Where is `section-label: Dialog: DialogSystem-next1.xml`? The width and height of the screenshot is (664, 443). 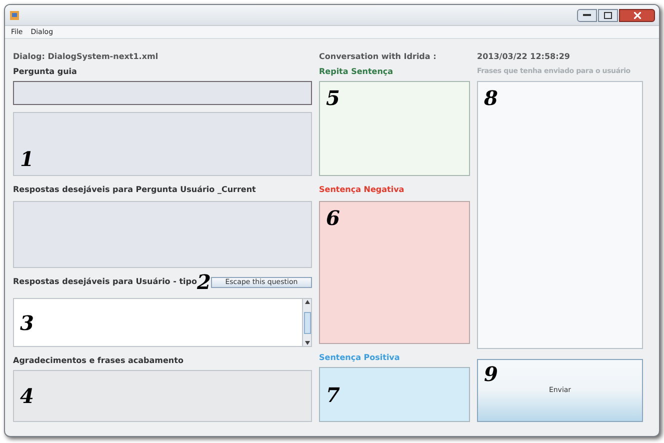 section-label: Dialog: DialogSystem-next1.xml is located at coordinates (85, 56).